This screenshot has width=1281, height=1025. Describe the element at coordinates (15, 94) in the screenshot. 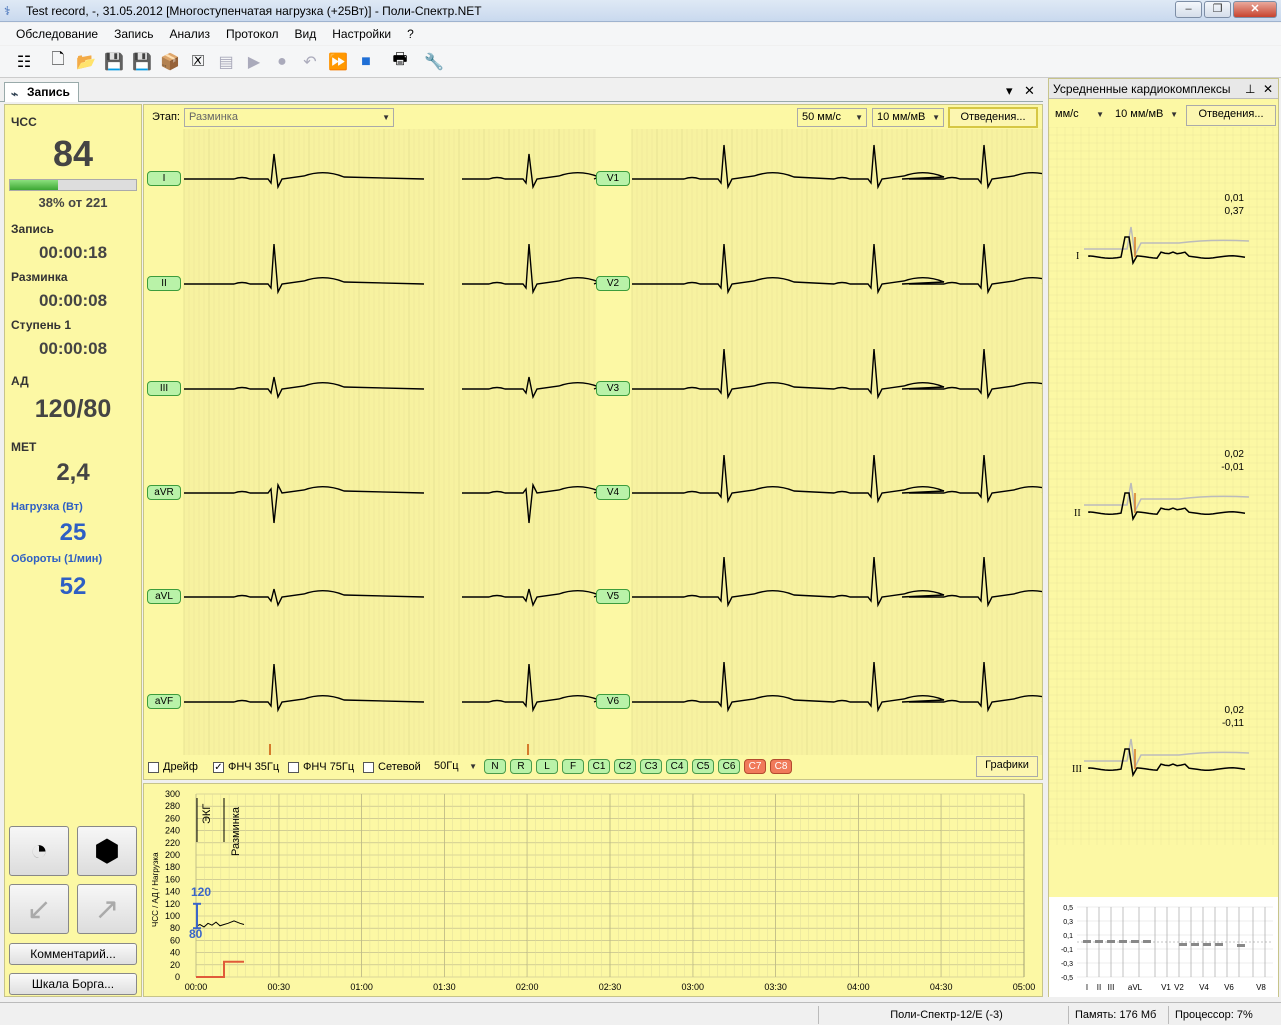

I see `ecg-tab-icon: ⌁` at that location.